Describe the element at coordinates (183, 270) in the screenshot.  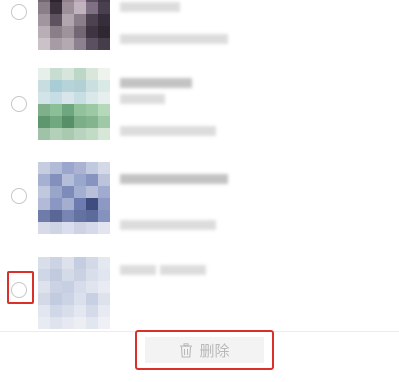
I see `title-text-blurred-part2` at that location.